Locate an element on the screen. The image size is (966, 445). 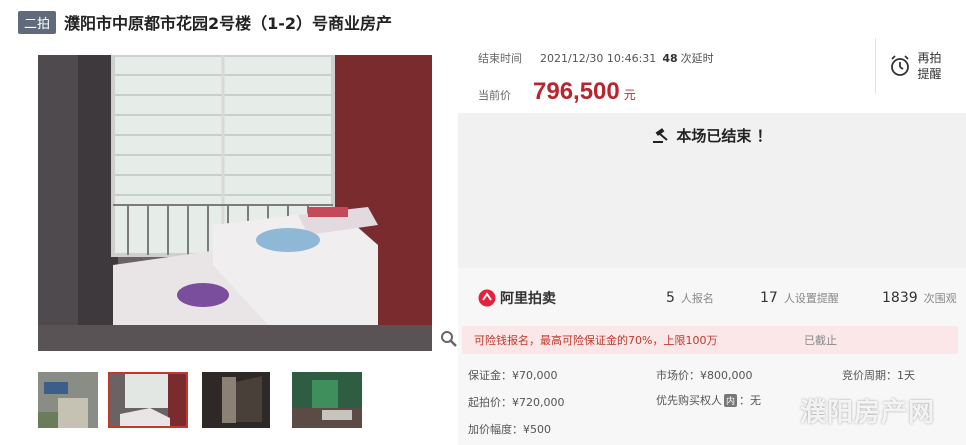
market-price: 市场价：¥800,000 is located at coordinates (704, 375).